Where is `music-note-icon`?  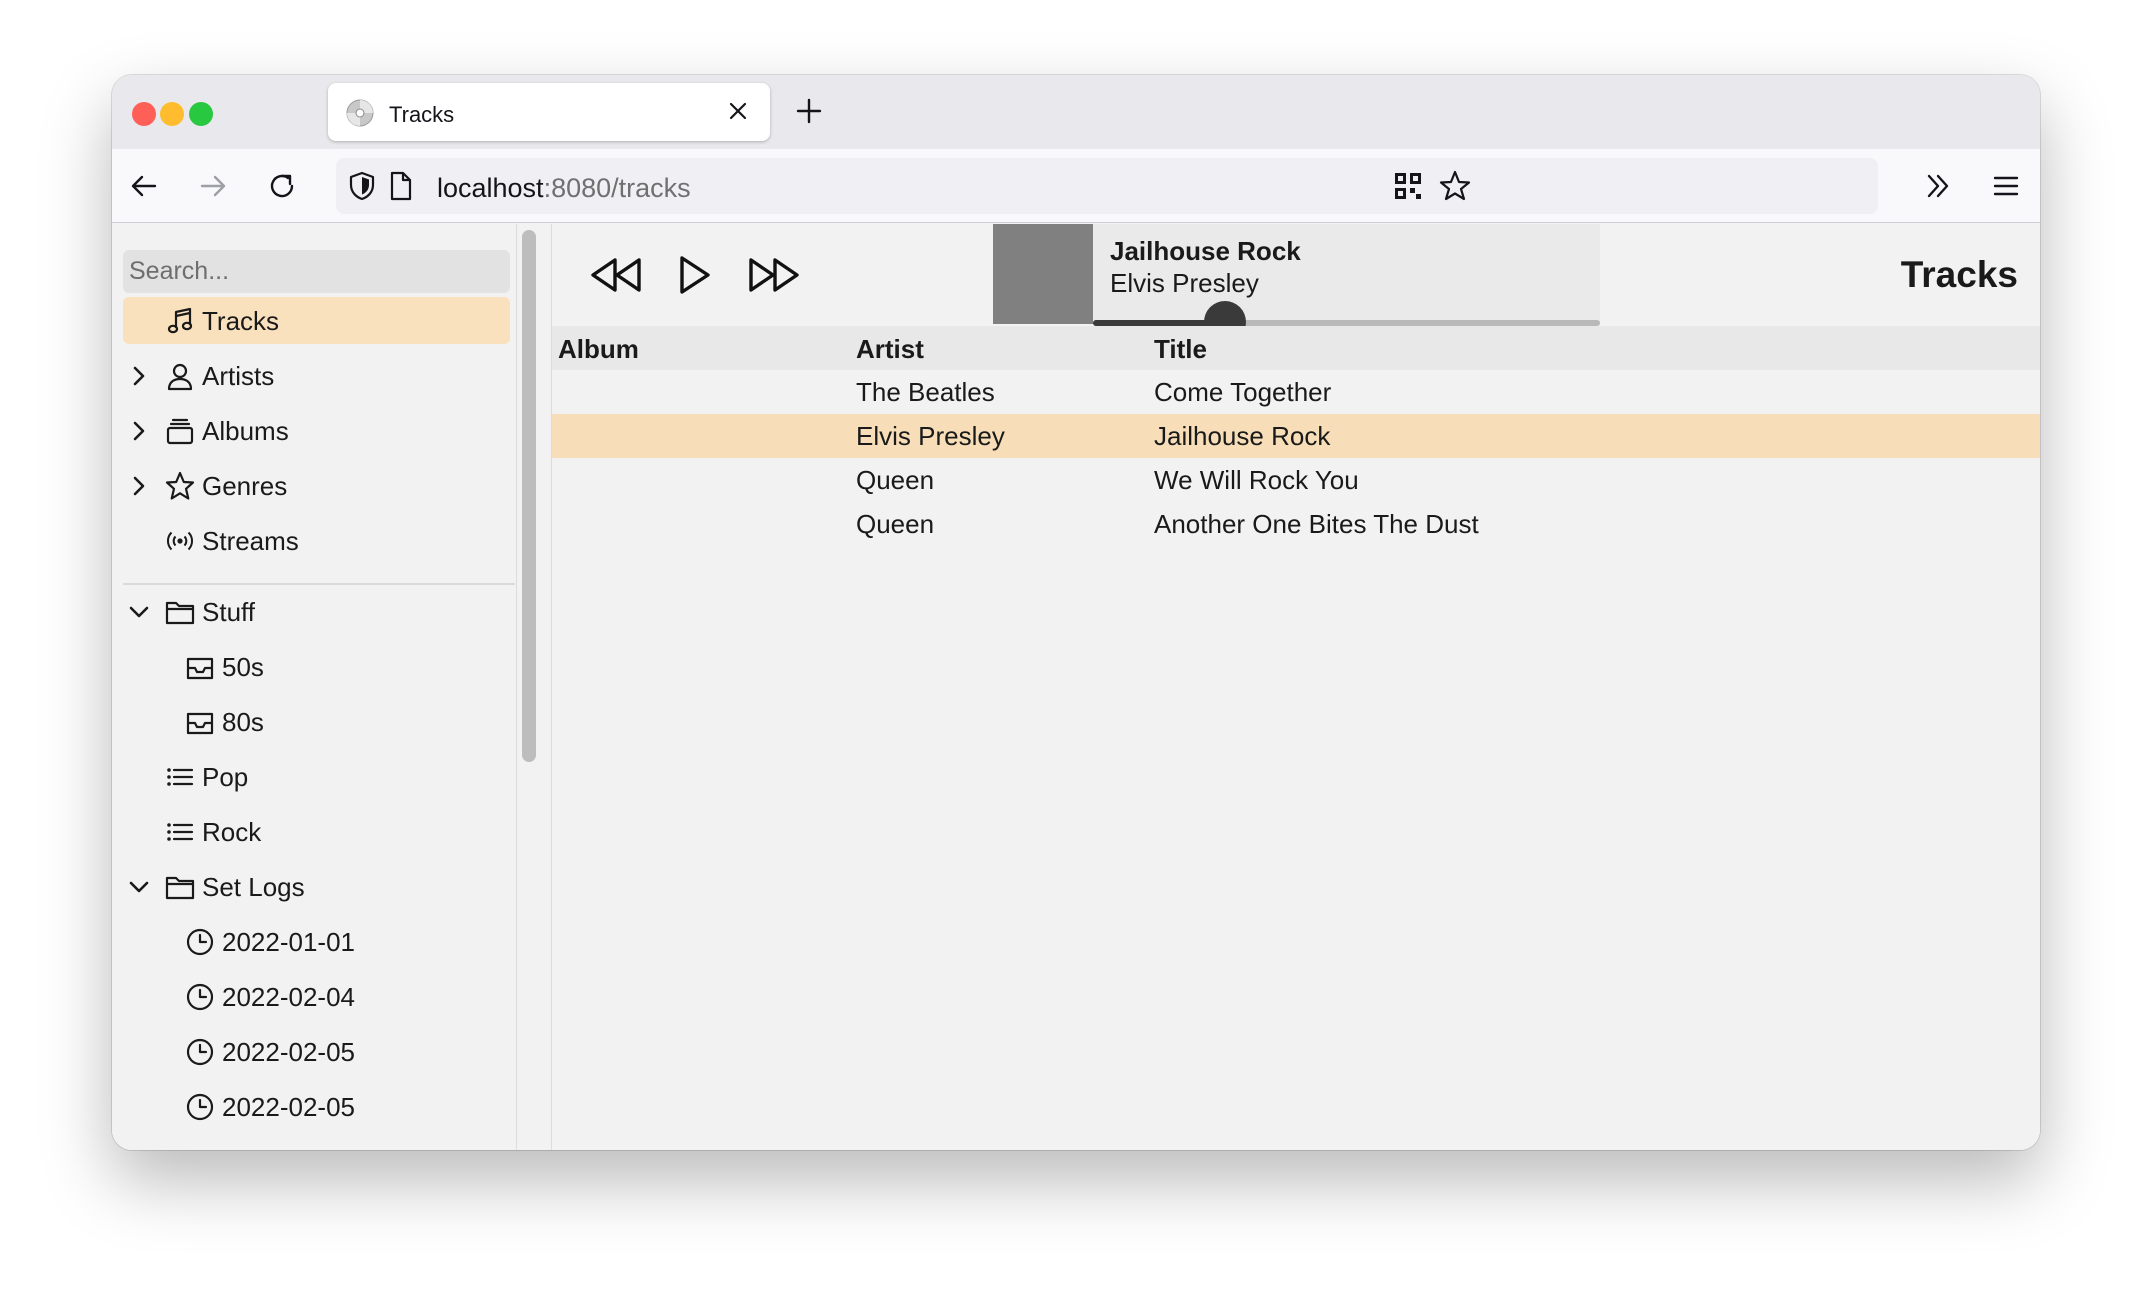 music-note-icon is located at coordinates (180, 320).